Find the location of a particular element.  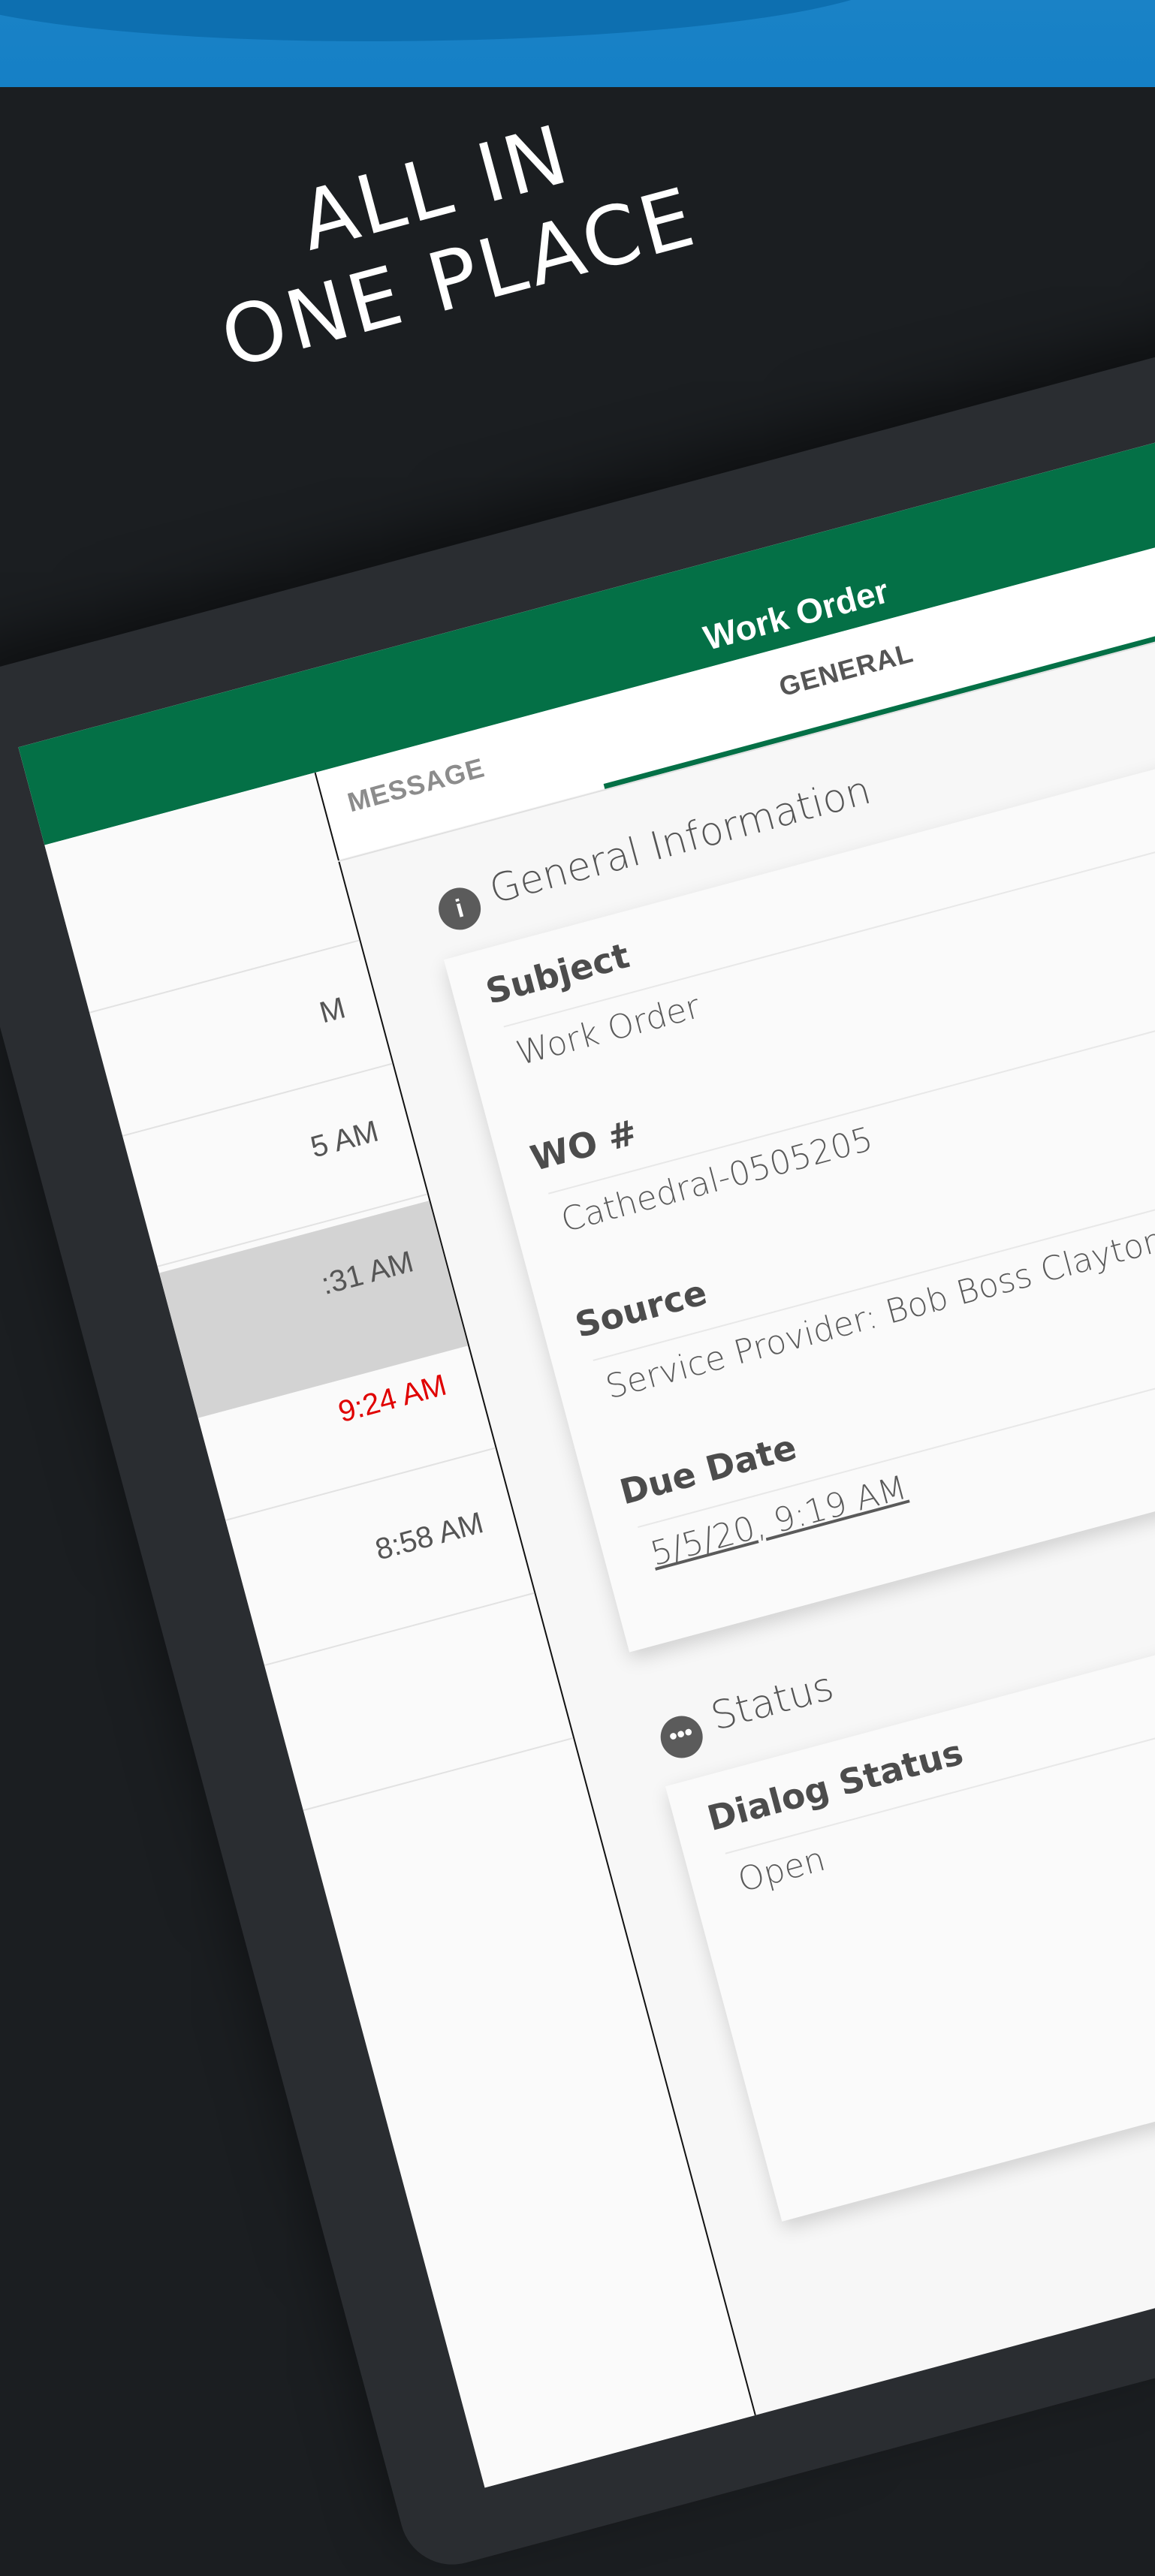

status-heading: Status is located at coordinates (772, 1702).